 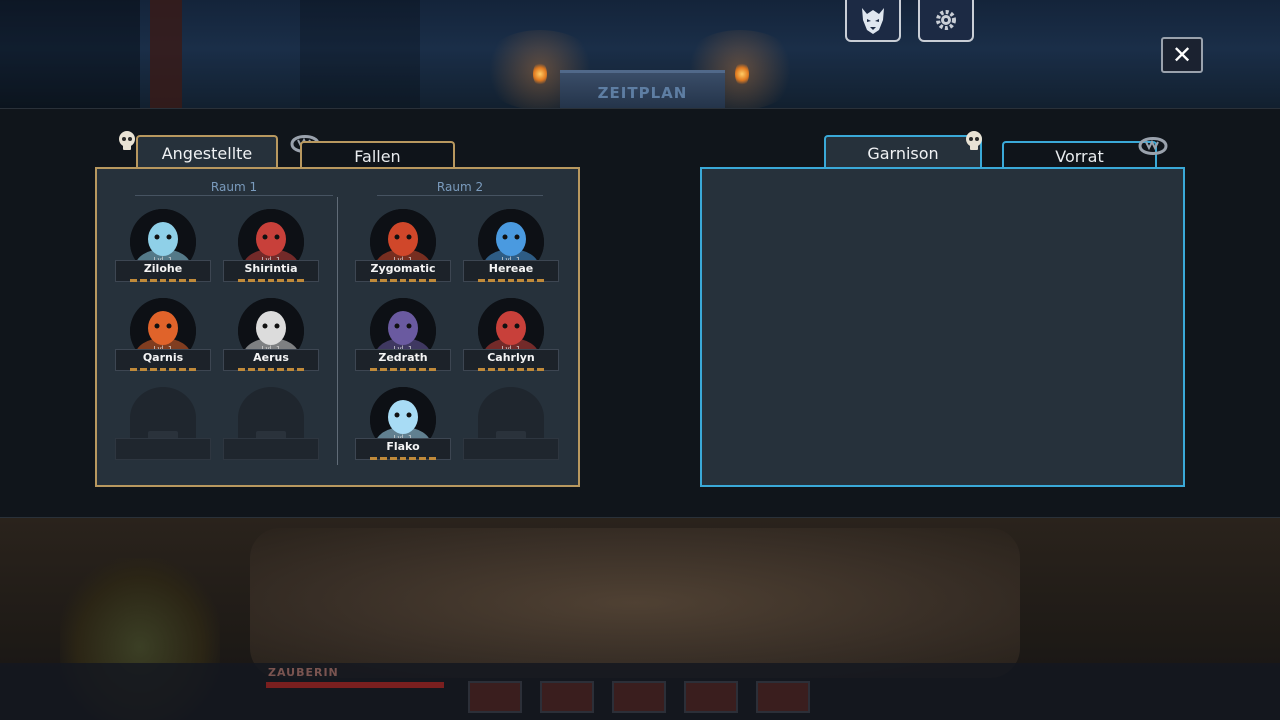 I want to click on trap-icon, so click(x=1153, y=146).